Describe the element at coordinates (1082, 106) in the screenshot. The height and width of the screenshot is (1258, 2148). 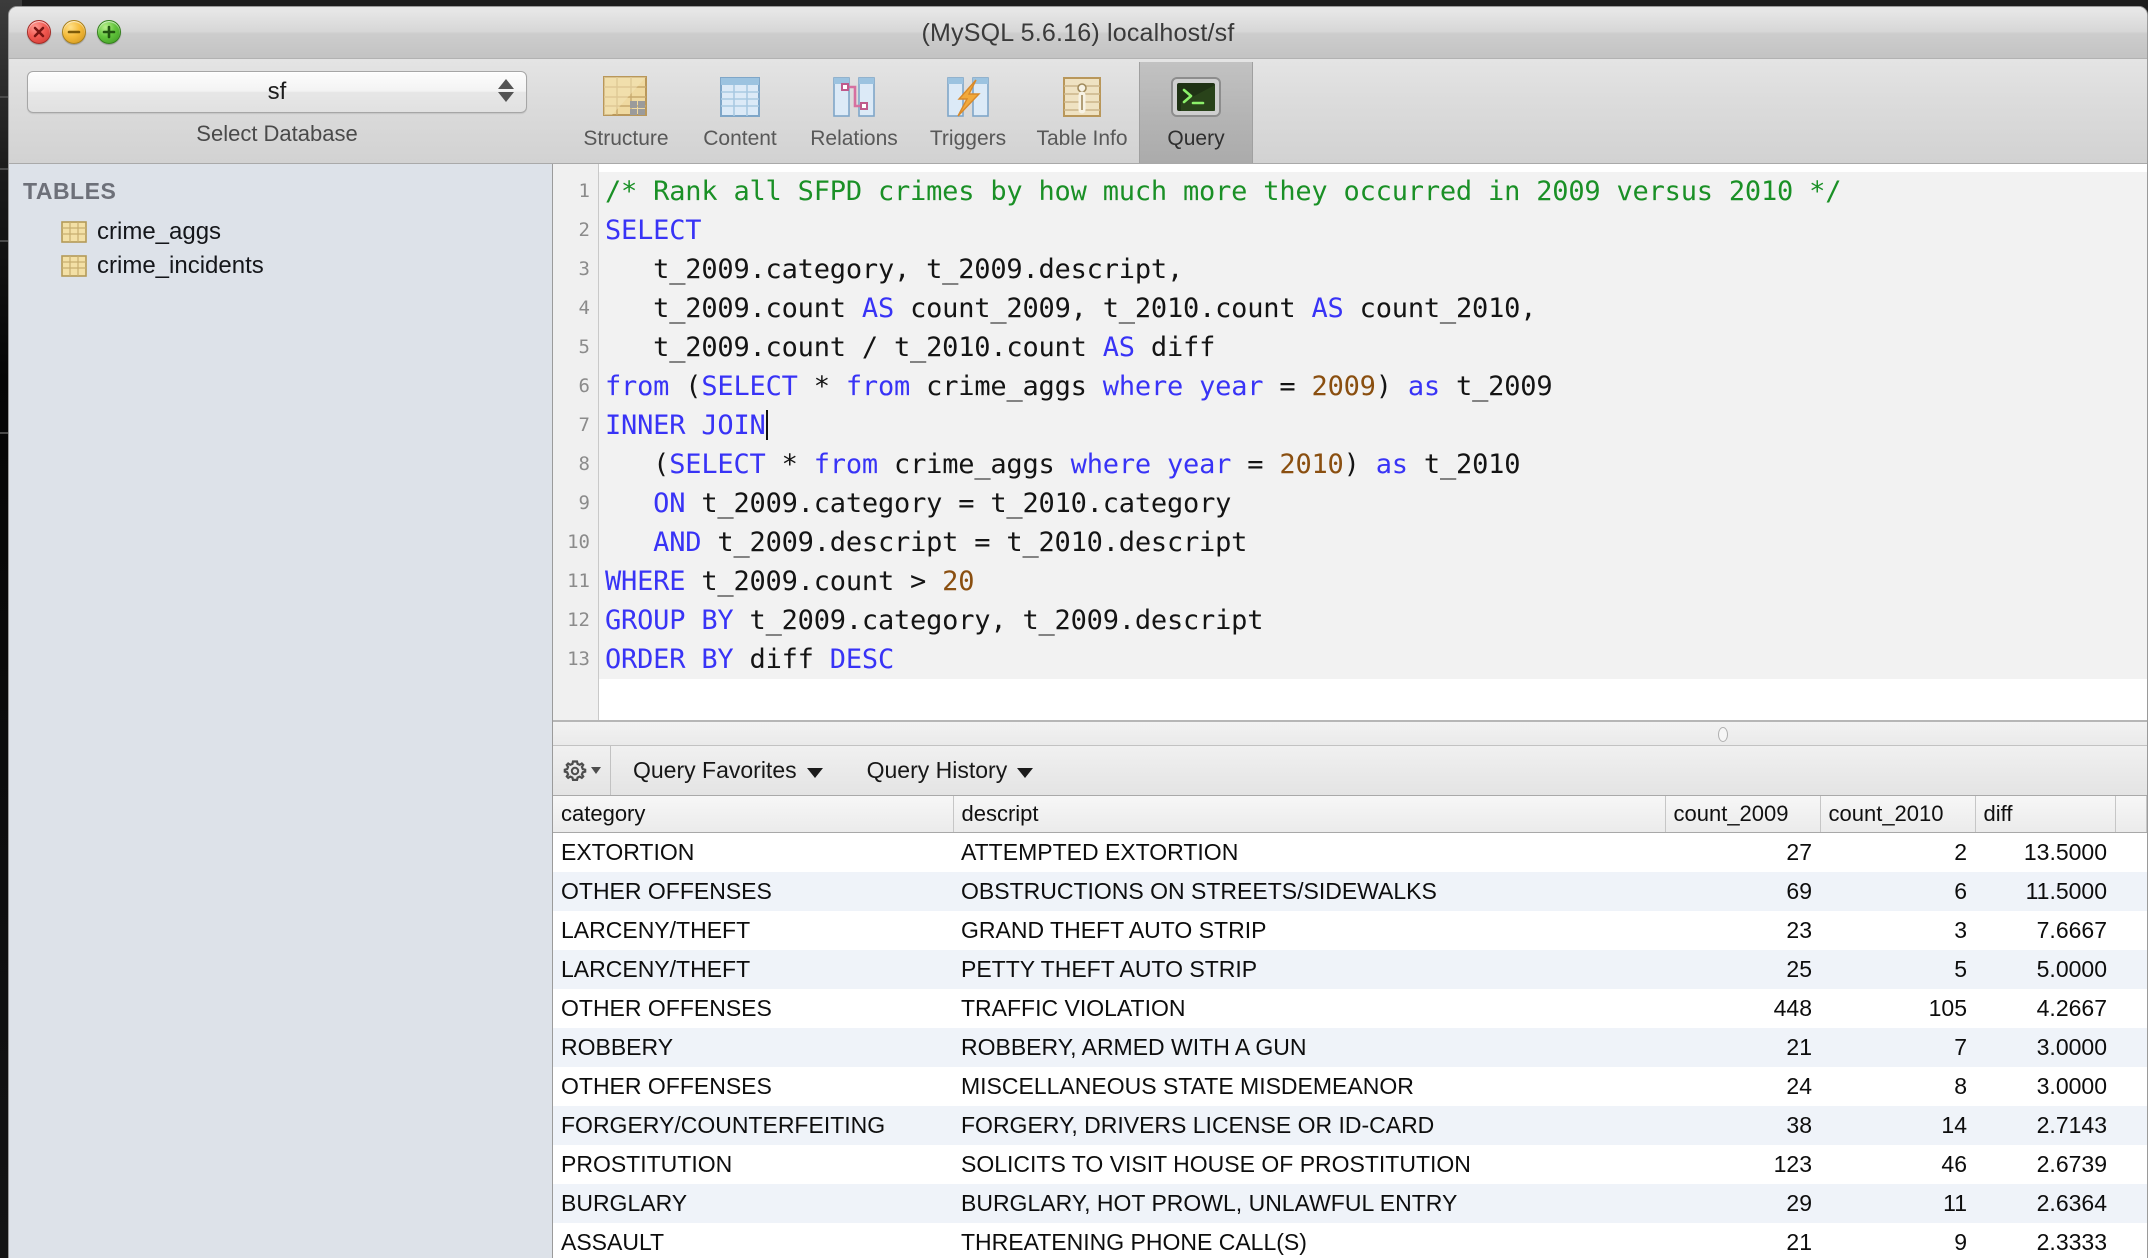
I see `tab-table-info: Table Info` at that location.